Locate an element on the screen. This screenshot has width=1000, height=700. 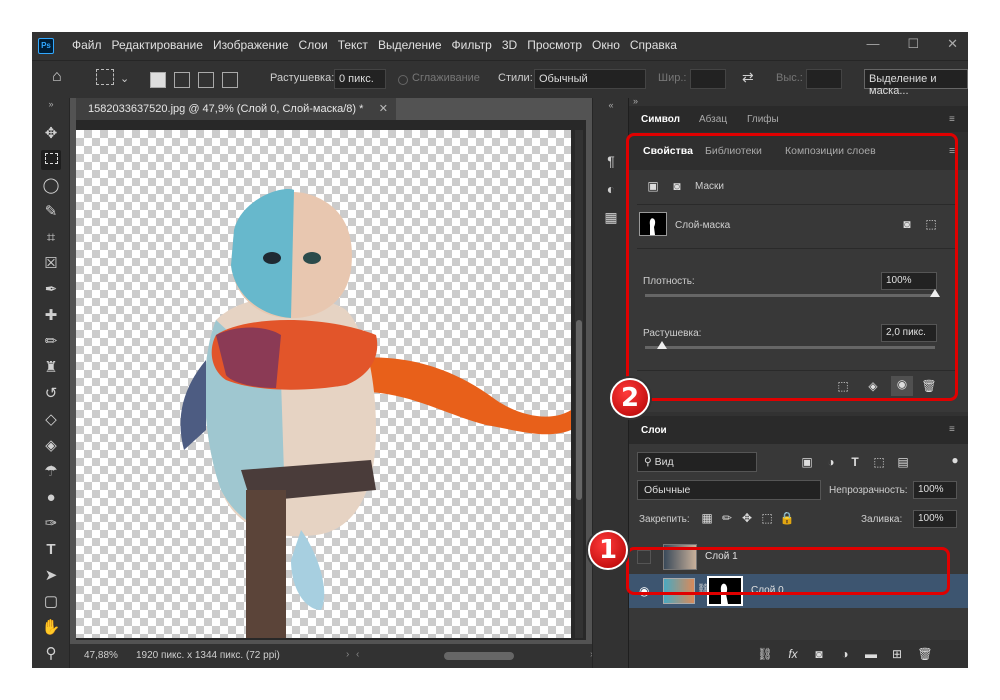
menu-select: Выделение is located at coordinates (410, 45).